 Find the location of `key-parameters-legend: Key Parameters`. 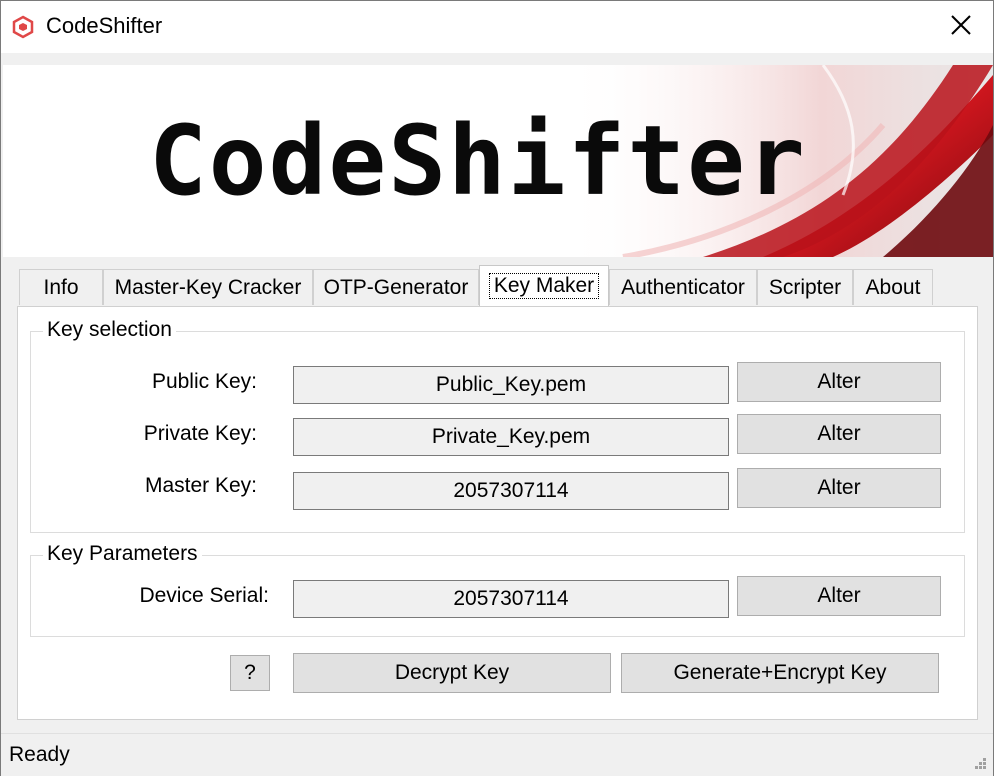

key-parameters-legend: Key Parameters is located at coordinates (122, 554).